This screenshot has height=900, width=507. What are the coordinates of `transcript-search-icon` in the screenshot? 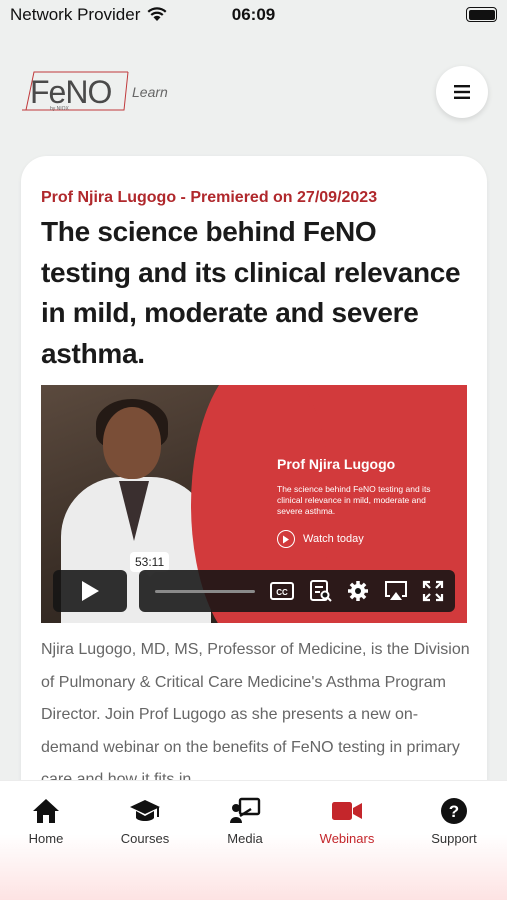 It's located at (321, 591).